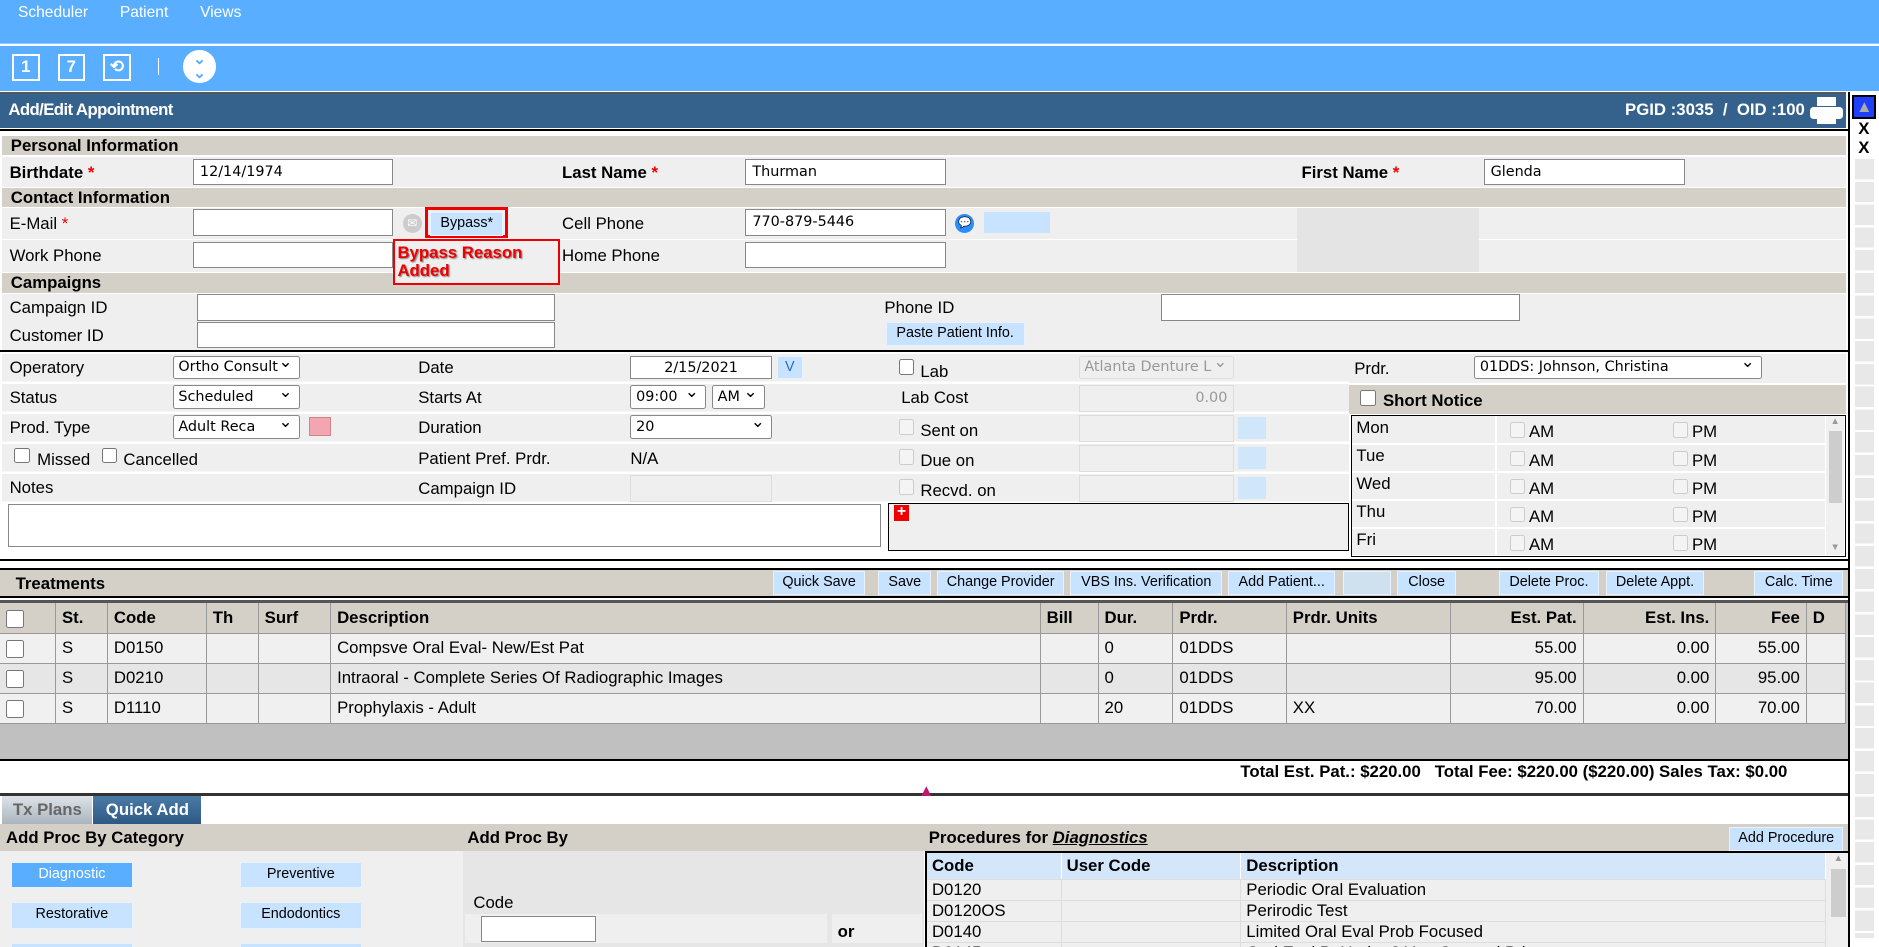 The height and width of the screenshot is (947, 1879). What do you see at coordinates (147, 810) in the screenshot?
I see `tab-quick-add: Quick Add` at bounding box center [147, 810].